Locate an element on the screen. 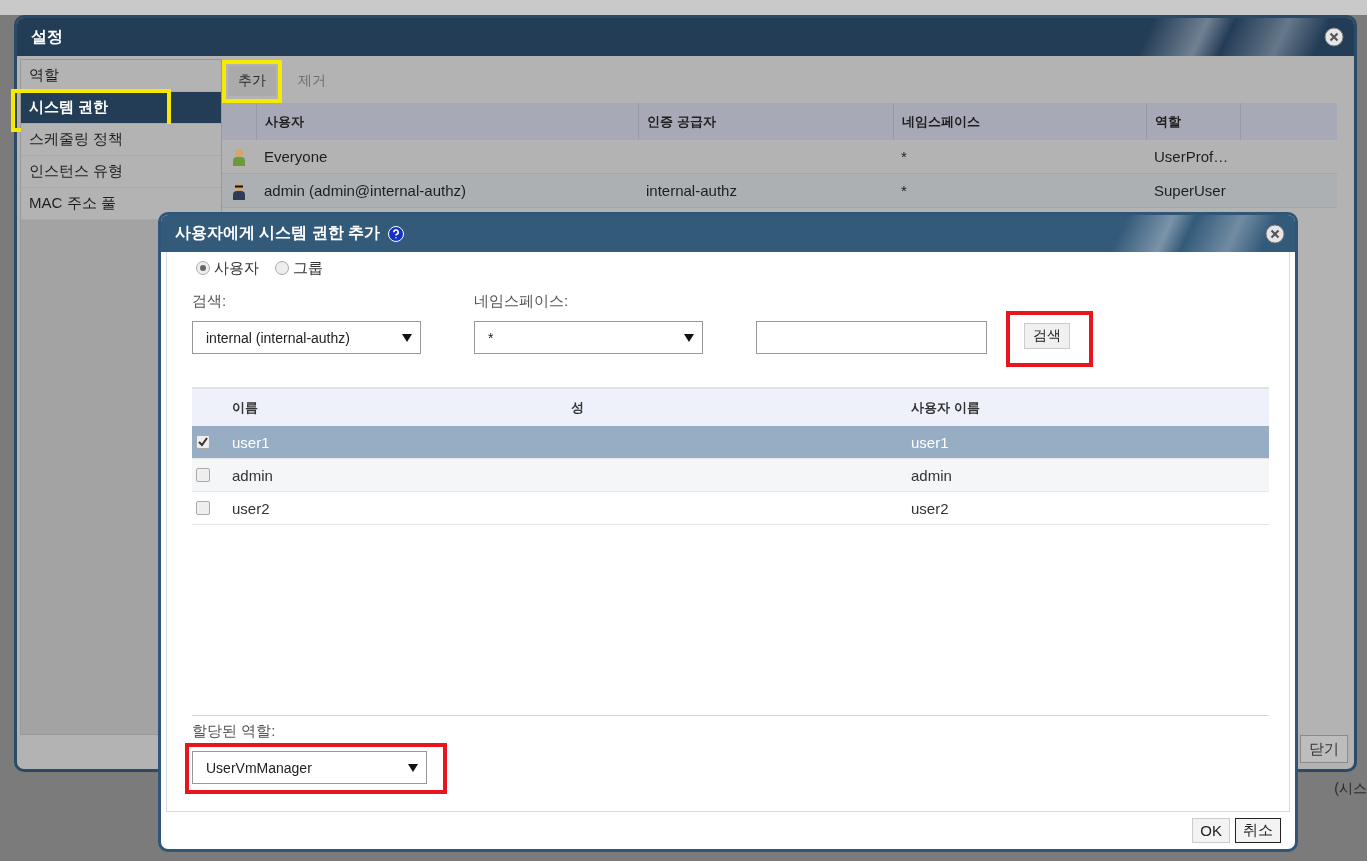 This screenshot has width=1367, height=861. column-header: 이름 is located at coordinates (401, 407).